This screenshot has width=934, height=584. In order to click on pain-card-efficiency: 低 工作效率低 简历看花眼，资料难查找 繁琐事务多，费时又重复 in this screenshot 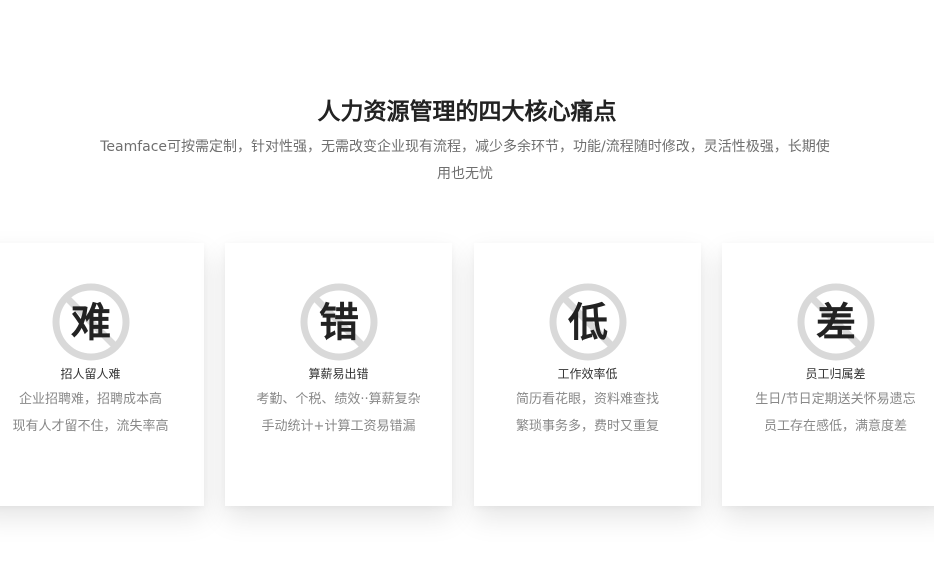, I will do `click(587, 374)`.